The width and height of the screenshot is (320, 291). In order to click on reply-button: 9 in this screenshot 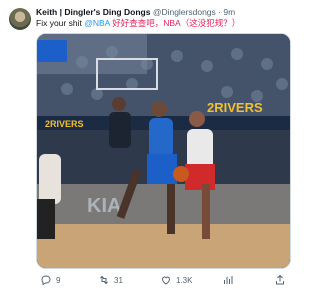, I will do `click(50, 280)`.